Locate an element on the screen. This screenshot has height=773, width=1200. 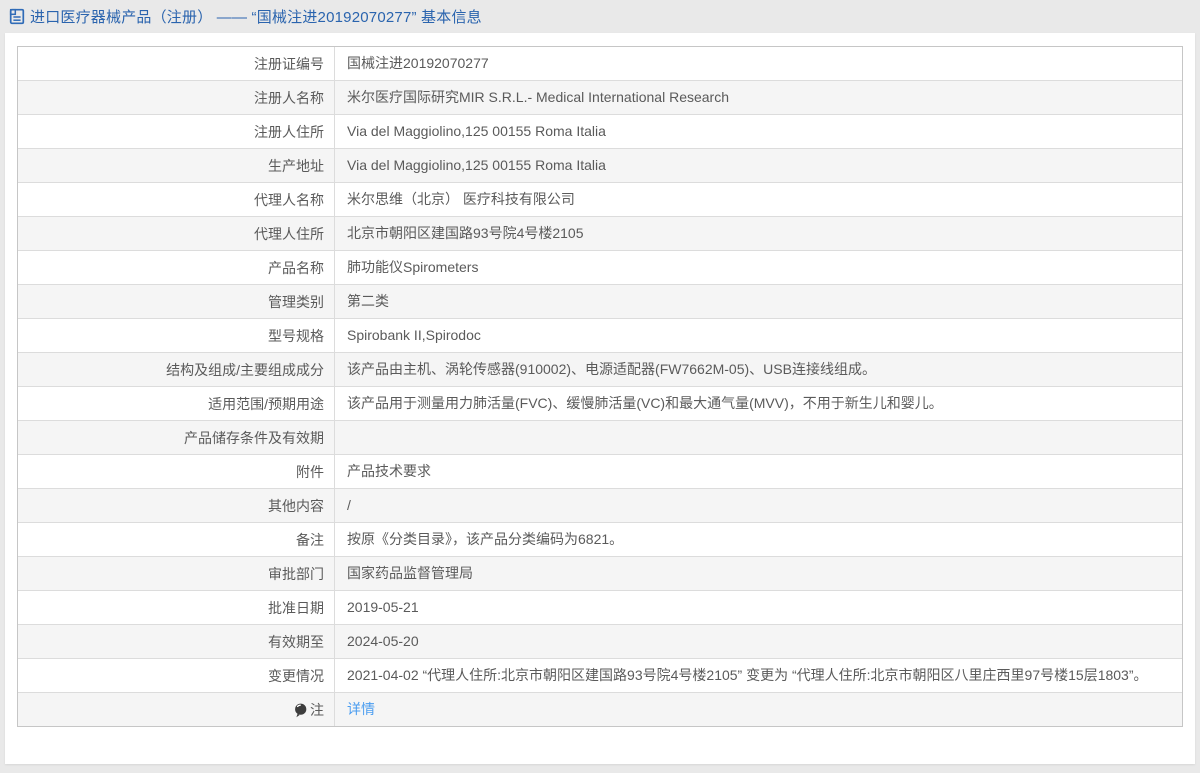
row-value: / is located at coordinates (349, 505).